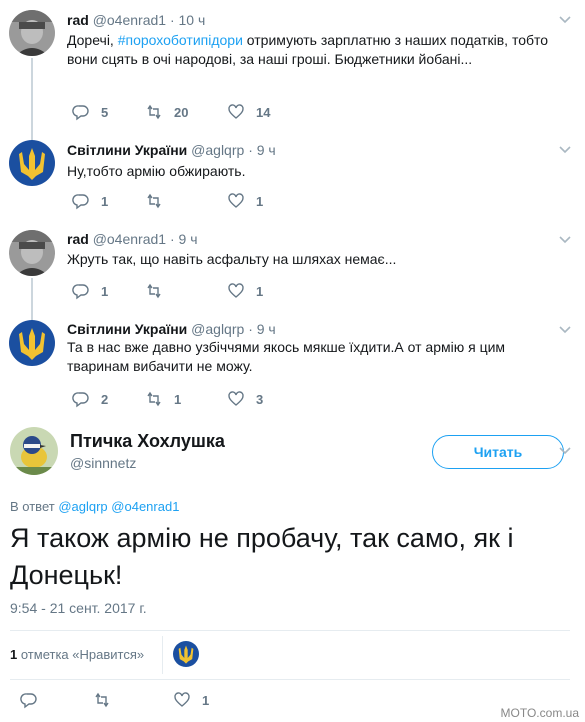 The height and width of the screenshot is (722, 585). I want to click on hashtag-link: #порохоботипідори, so click(180, 40).